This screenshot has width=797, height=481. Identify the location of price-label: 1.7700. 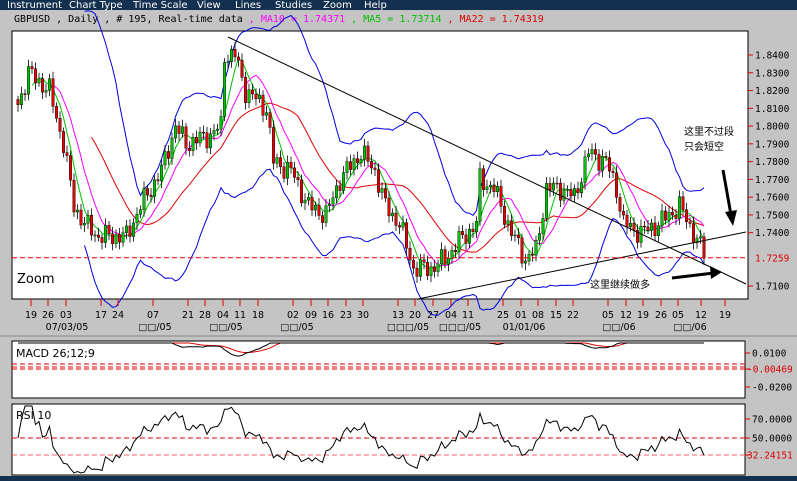
(772, 180).